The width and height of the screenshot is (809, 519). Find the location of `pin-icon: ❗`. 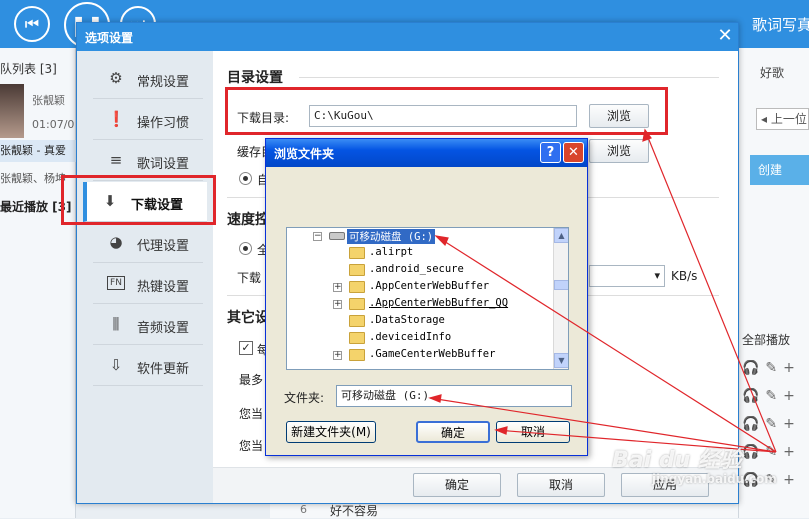

pin-icon: ❗ is located at coordinates (116, 119).